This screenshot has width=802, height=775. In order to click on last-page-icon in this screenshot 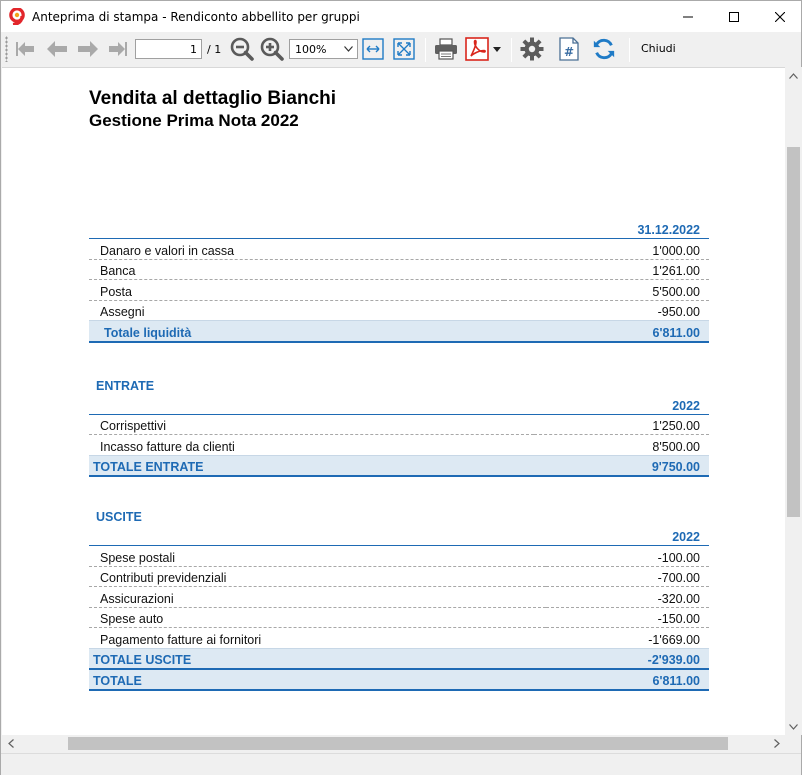, I will do `click(118, 49)`.